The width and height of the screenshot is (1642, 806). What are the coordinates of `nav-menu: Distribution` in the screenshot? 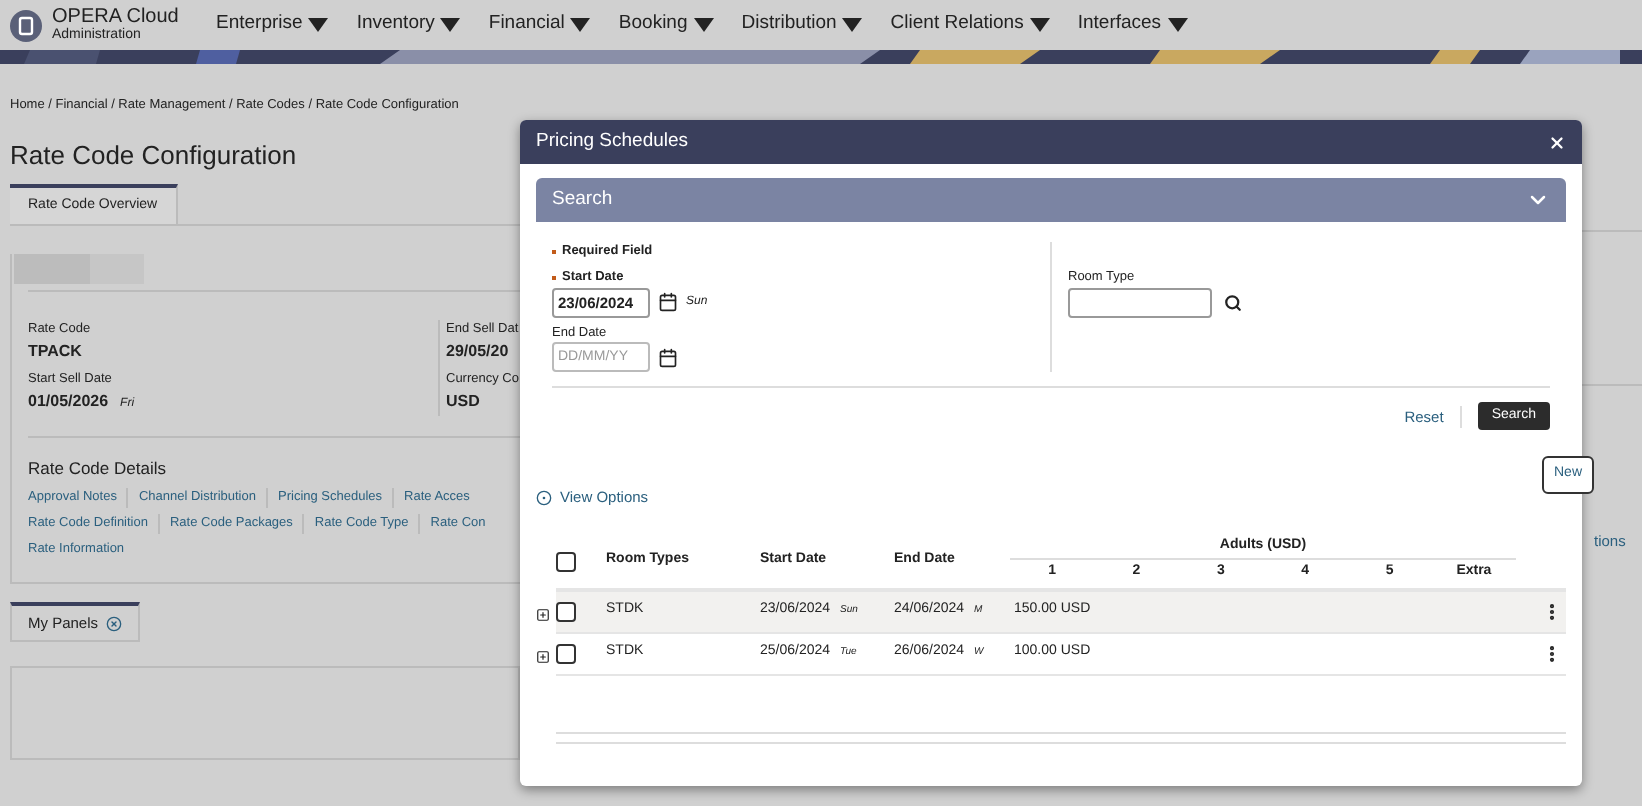 It's located at (802, 25).